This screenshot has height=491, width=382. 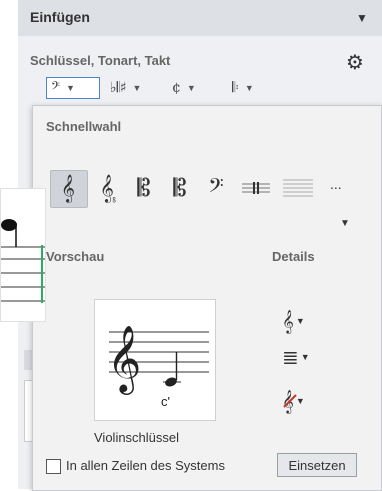 I want to click on red-strike-icon, so click(x=290, y=401).